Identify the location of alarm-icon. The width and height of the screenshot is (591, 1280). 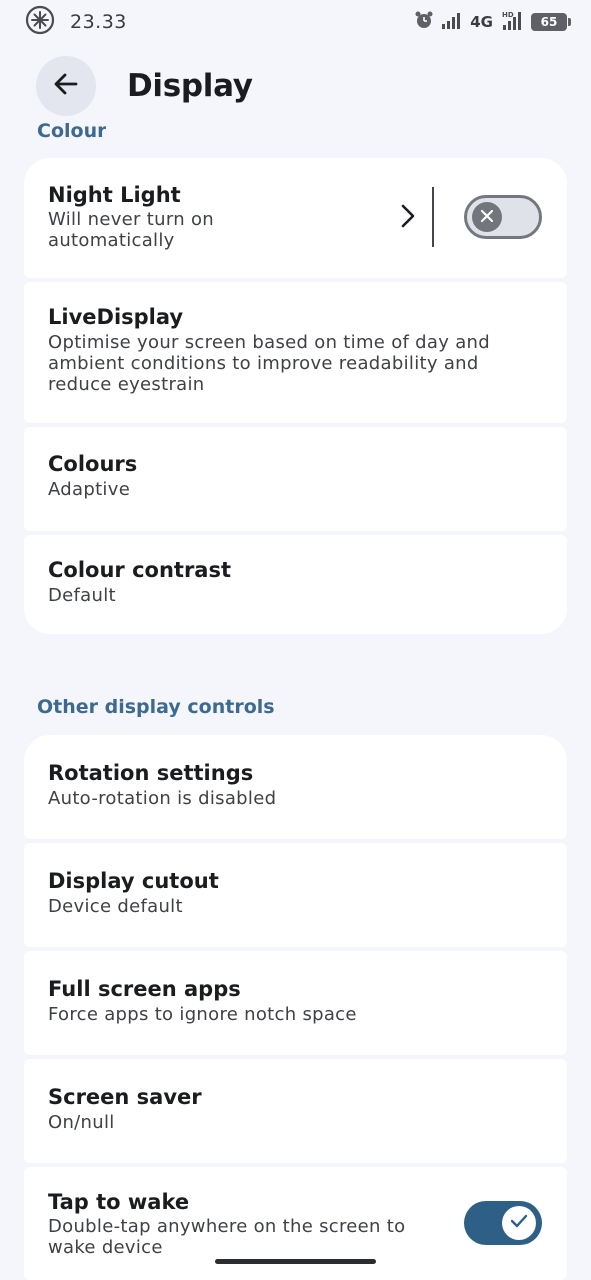
(424, 22).